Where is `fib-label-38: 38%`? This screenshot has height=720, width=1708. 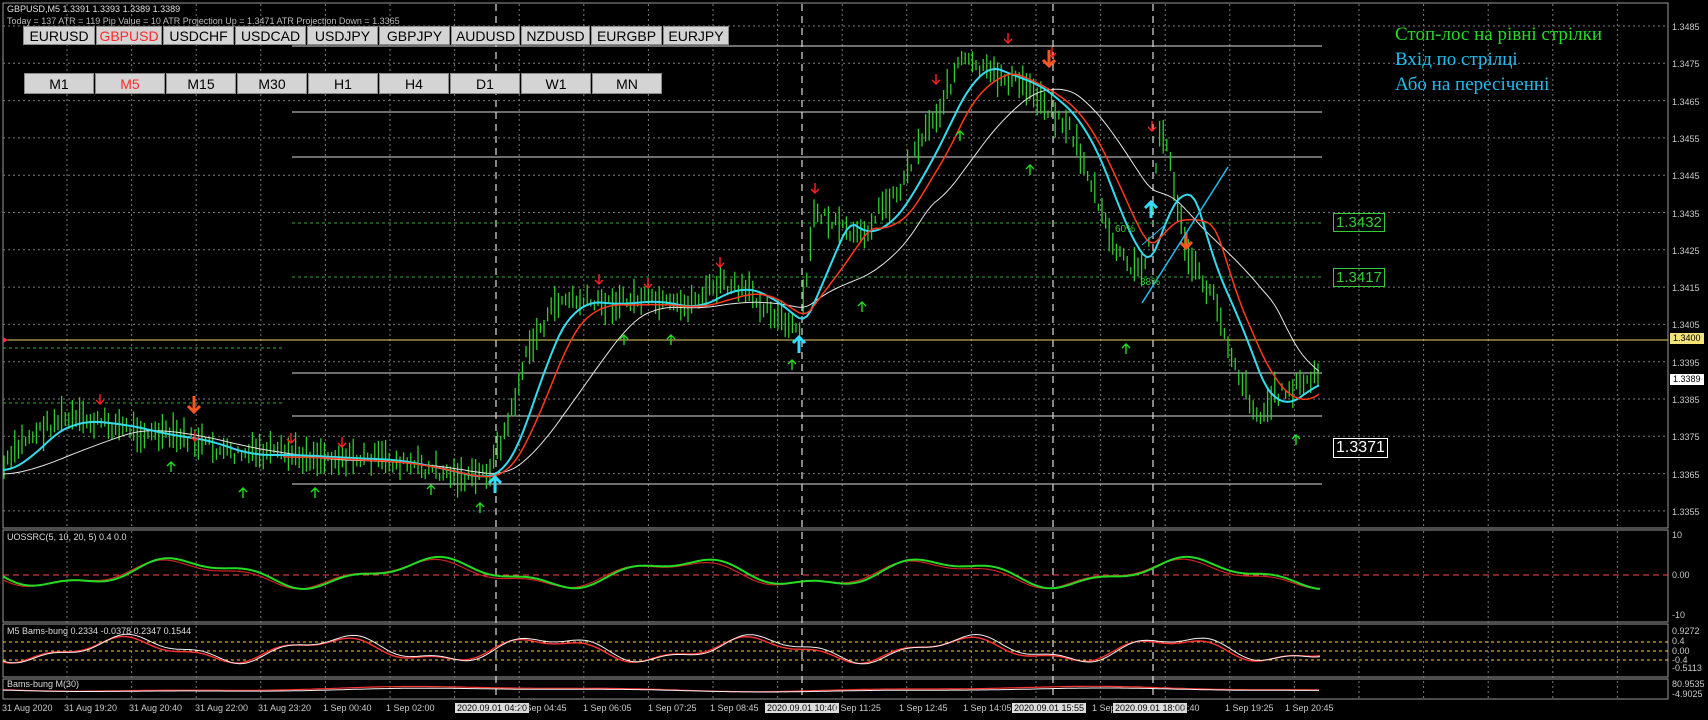
fib-label-38: 38% is located at coordinates (1150, 282).